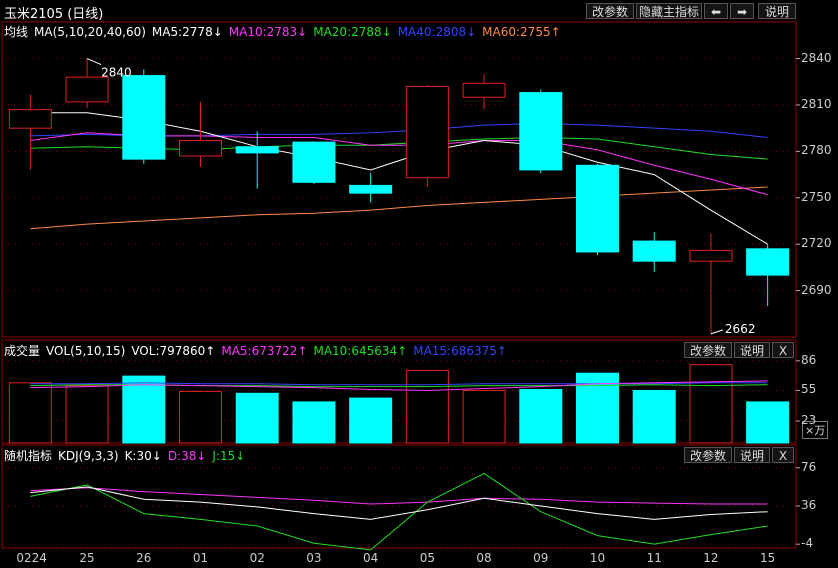  I want to click on kdj-j-line, so click(399, 511).